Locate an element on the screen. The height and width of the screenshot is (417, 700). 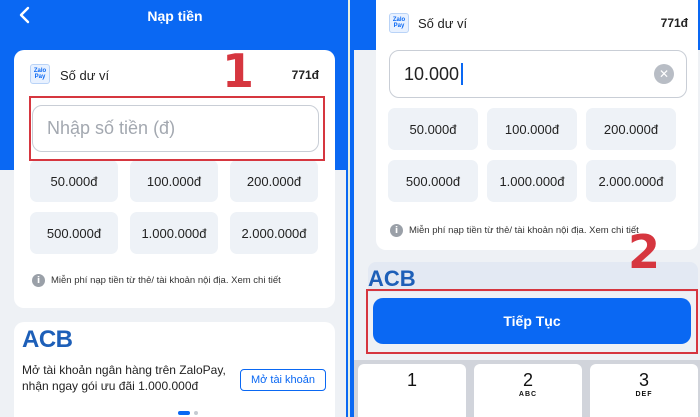
panel-divider is located at coordinates (350, 208).